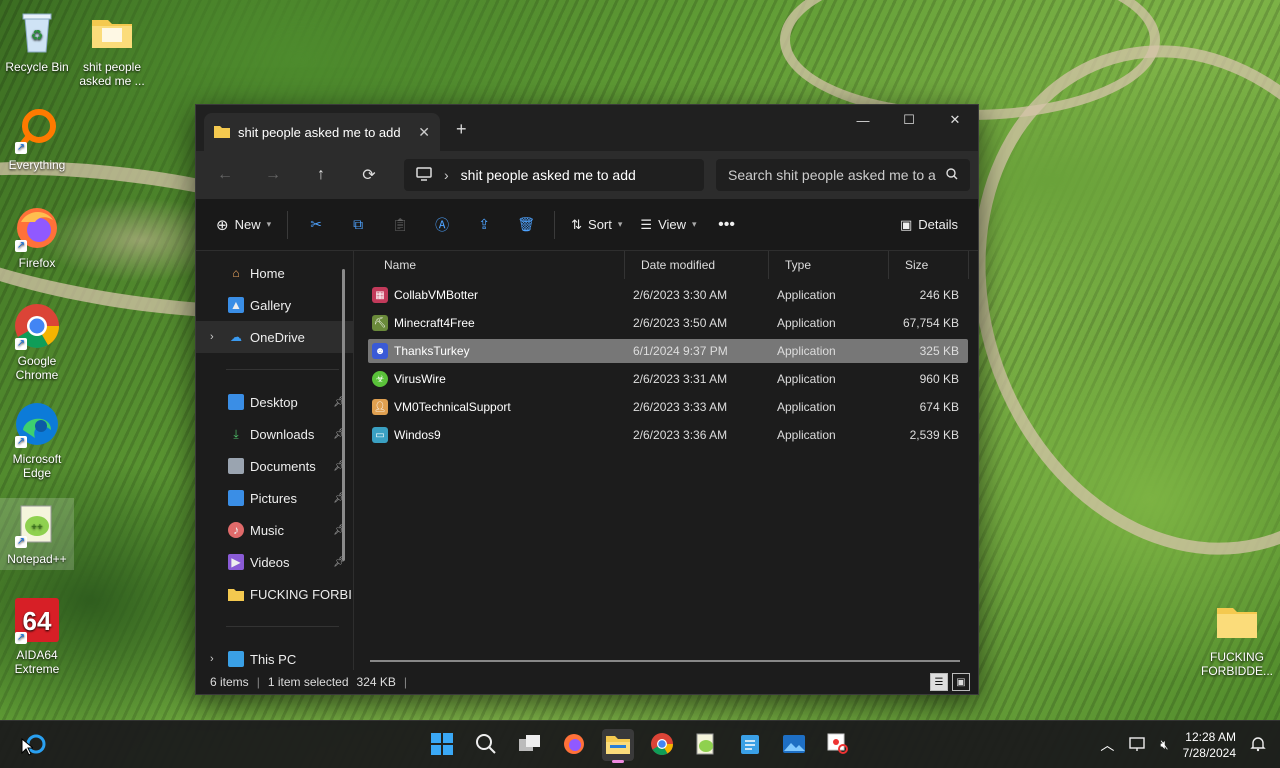  What do you see at coordinates (939, 682) in the screenshot?
I see `details-view-button: ☰` at bounding box center [939, 682].